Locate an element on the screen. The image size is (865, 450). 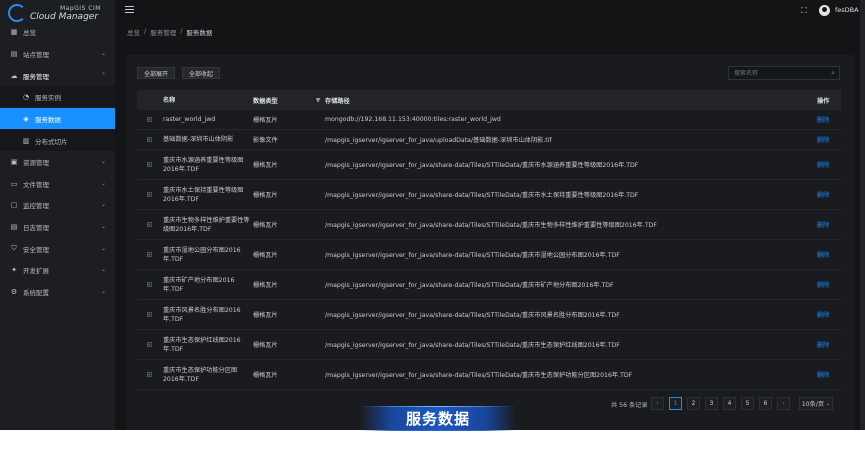
chevron-up-icon: ⌃ is located at coordinates (103, 75).